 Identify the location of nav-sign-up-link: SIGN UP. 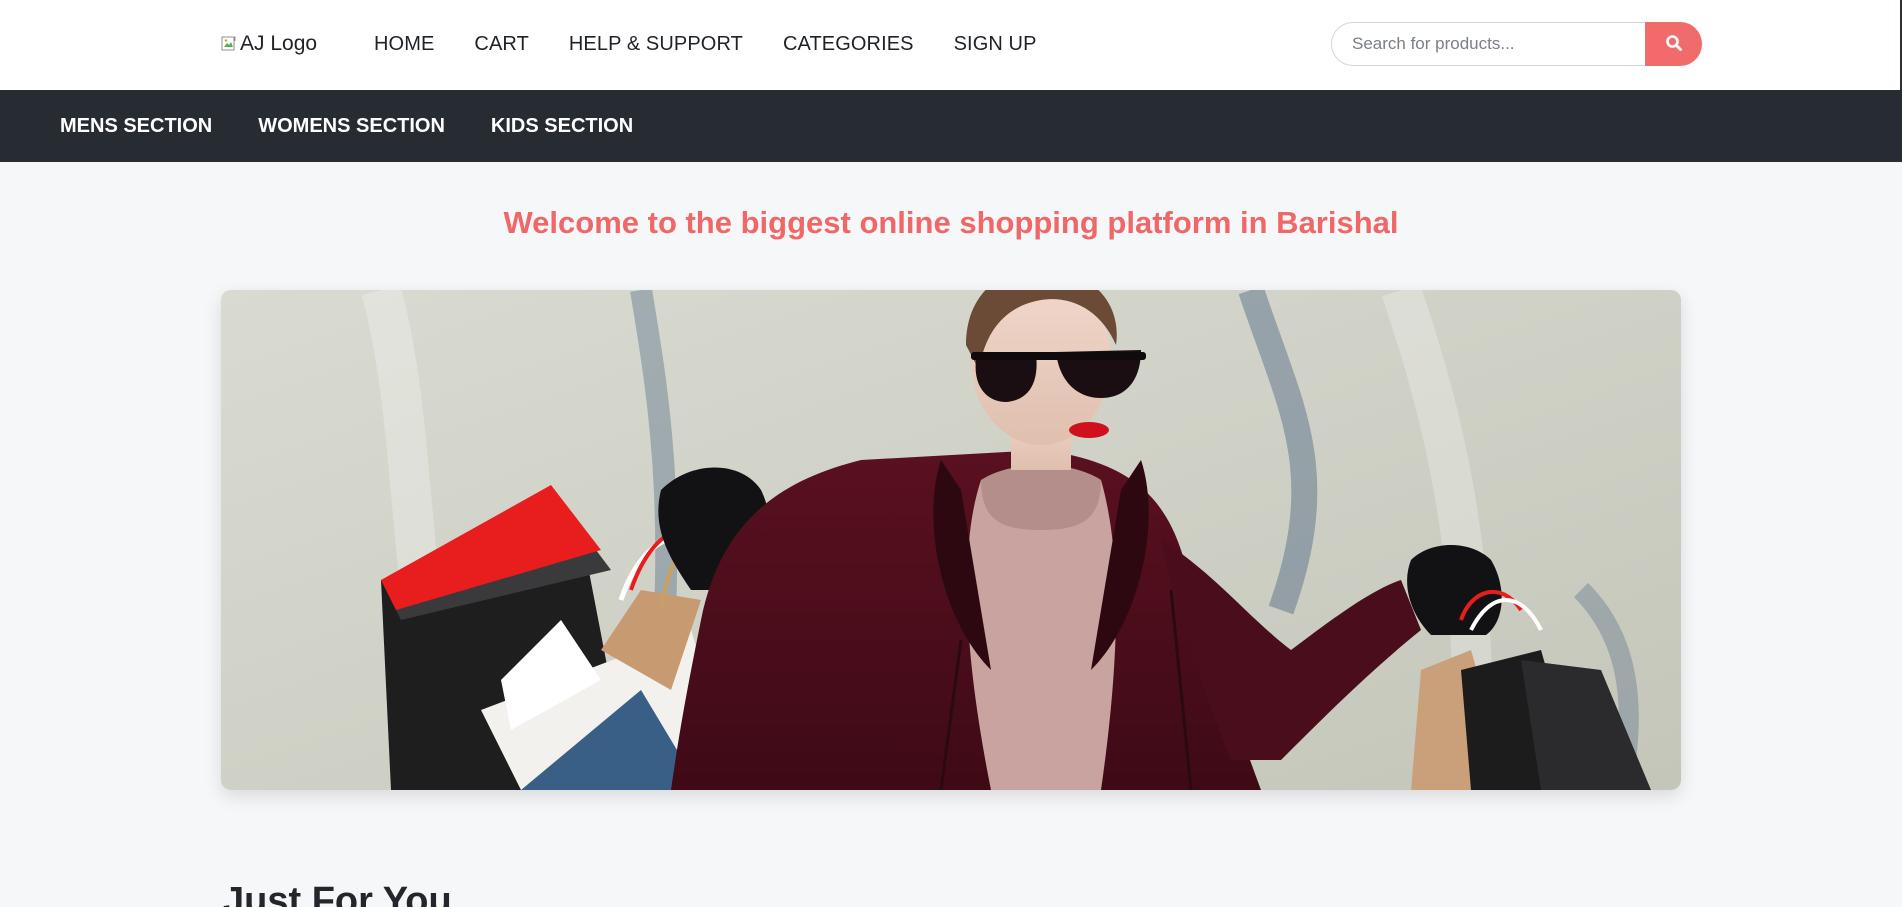
(995, 44).